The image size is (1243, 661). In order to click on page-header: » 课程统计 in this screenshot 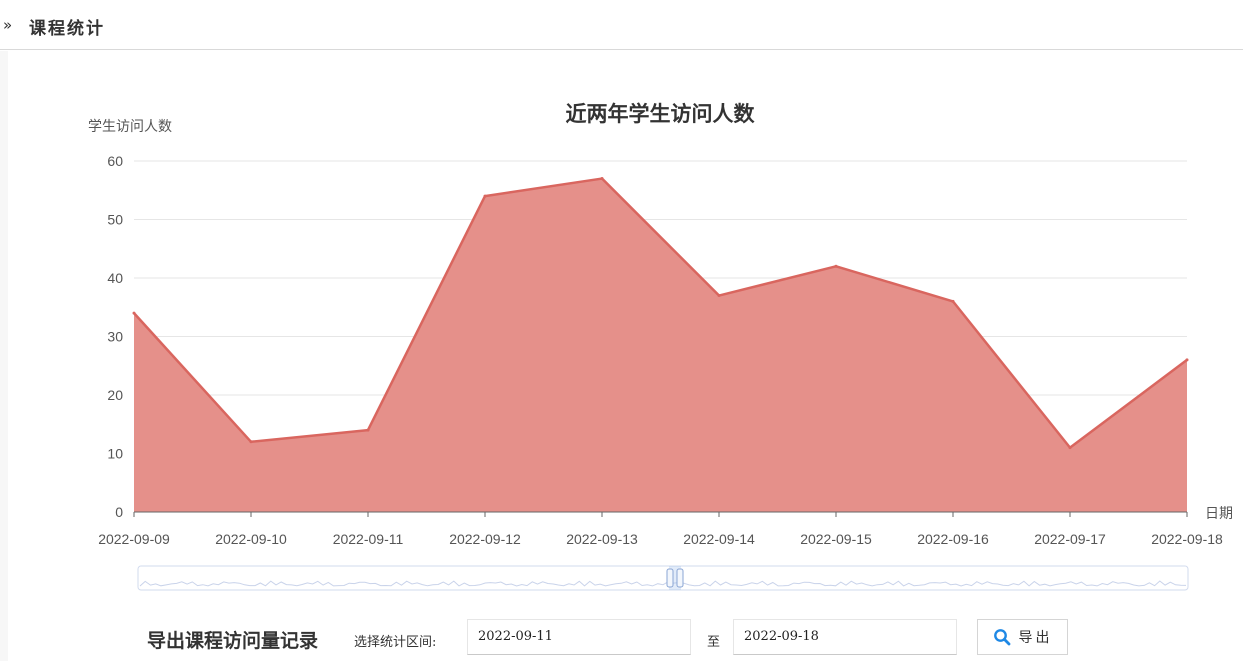, I will do `click(621, 25)`.